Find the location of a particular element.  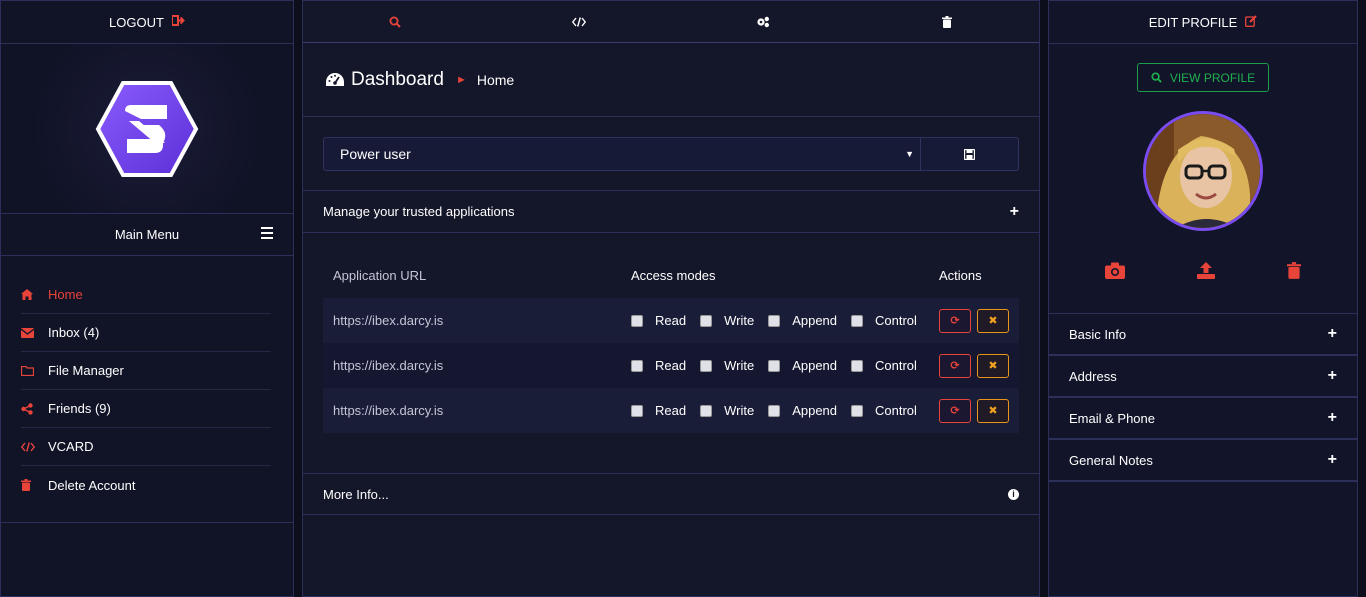

table-header: Application URL Access modes Actions is located at coordinates (671, 275).